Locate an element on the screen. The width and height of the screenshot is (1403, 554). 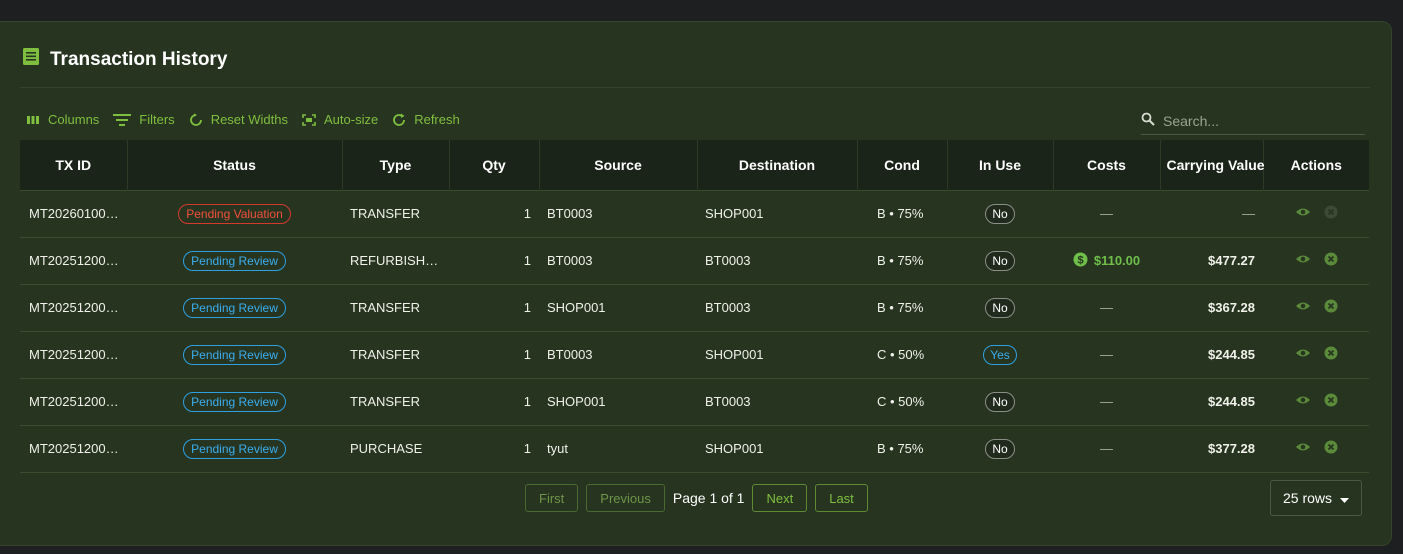
carrying-value-cell: $477.27 is located at coordinates (1231, 260).